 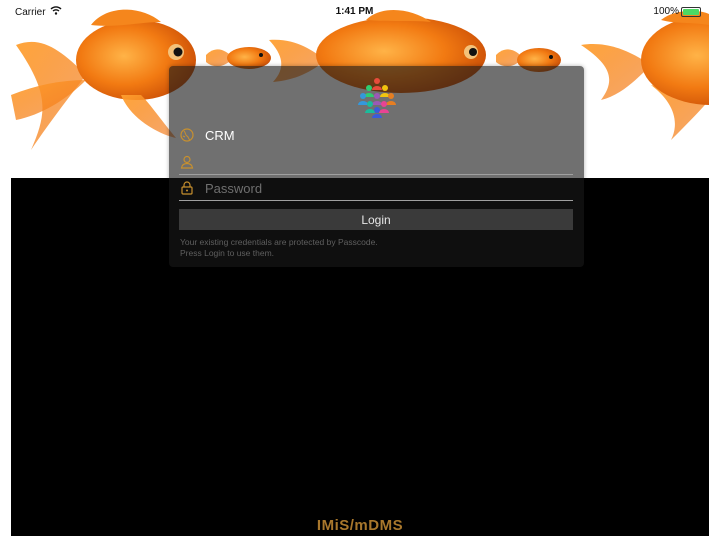 I want to click on footer-brand-logo: IMiS/mDMS, so click(x=360, y=525).